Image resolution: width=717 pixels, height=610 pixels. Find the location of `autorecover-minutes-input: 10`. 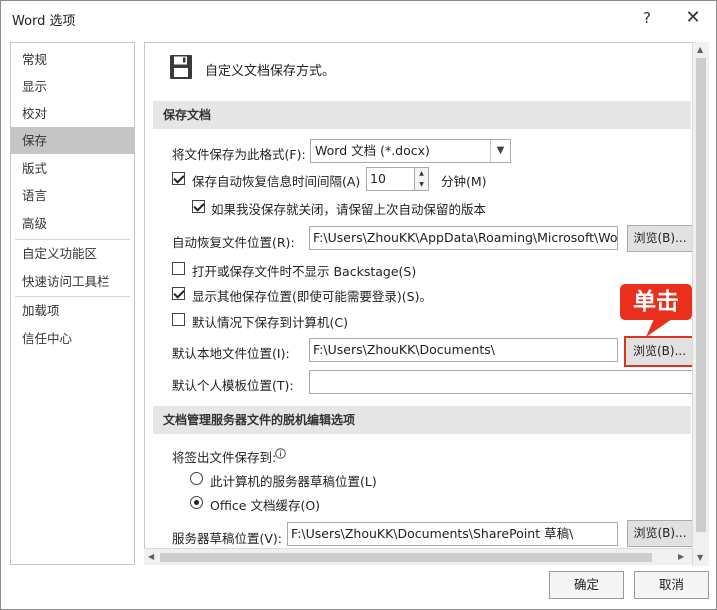

autorecover-minutes-input: 10 is located at coordinates (390, 179).